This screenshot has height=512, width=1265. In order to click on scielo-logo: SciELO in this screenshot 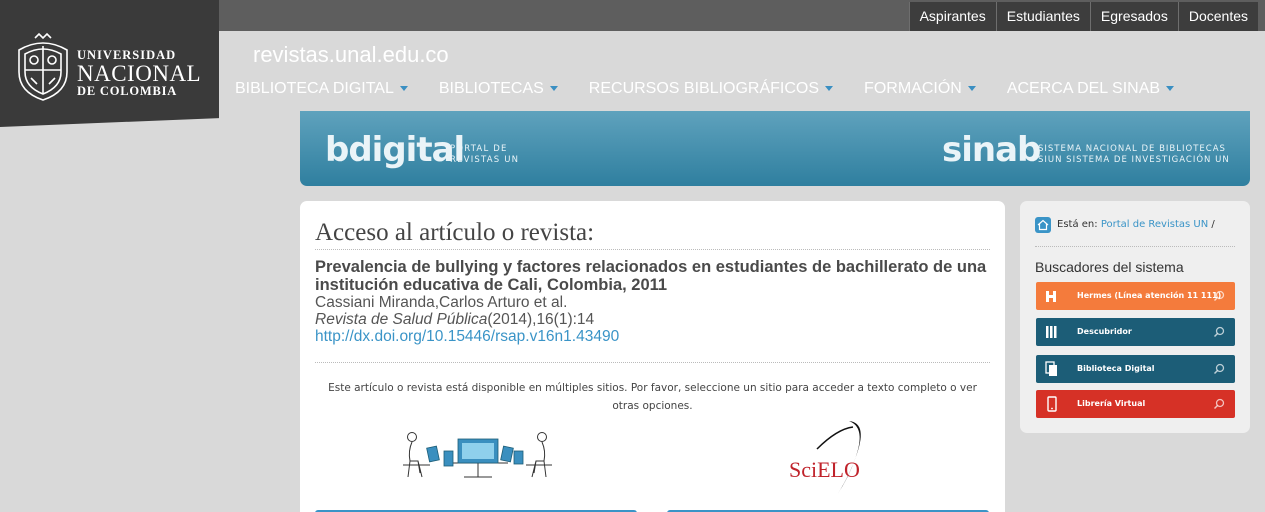, I will do `click(832, 460)`.